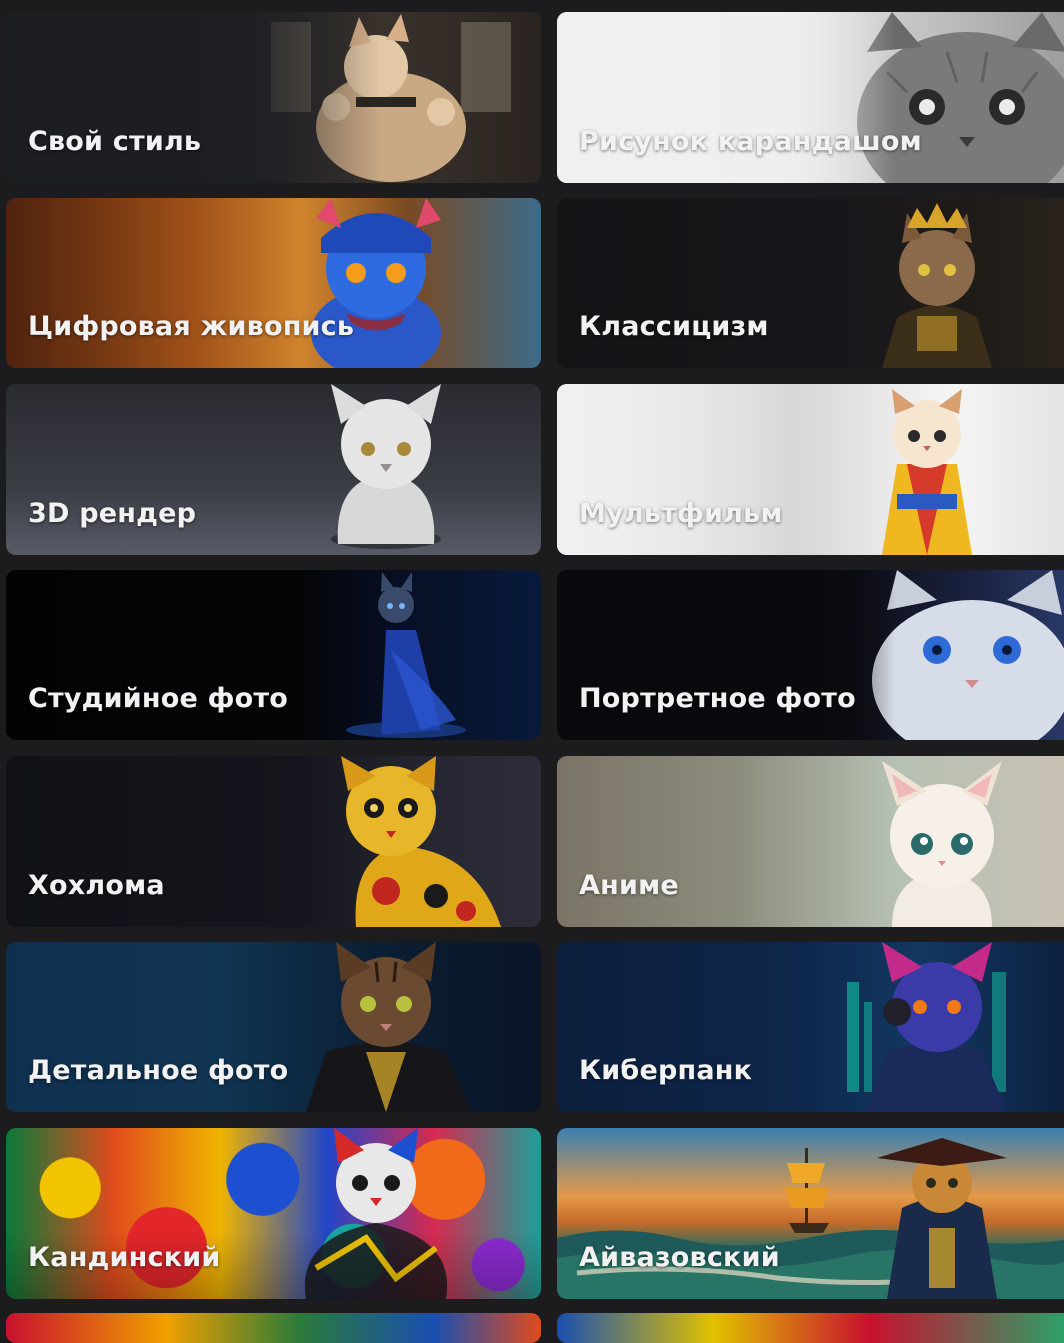 Image resolution: width=1064 pixels, height=1343 pixels. Describe the element at coordinates (810, 97) in the screenshot. I see `style-card-pencil-drawing: Рисунок карандашом` at that location.